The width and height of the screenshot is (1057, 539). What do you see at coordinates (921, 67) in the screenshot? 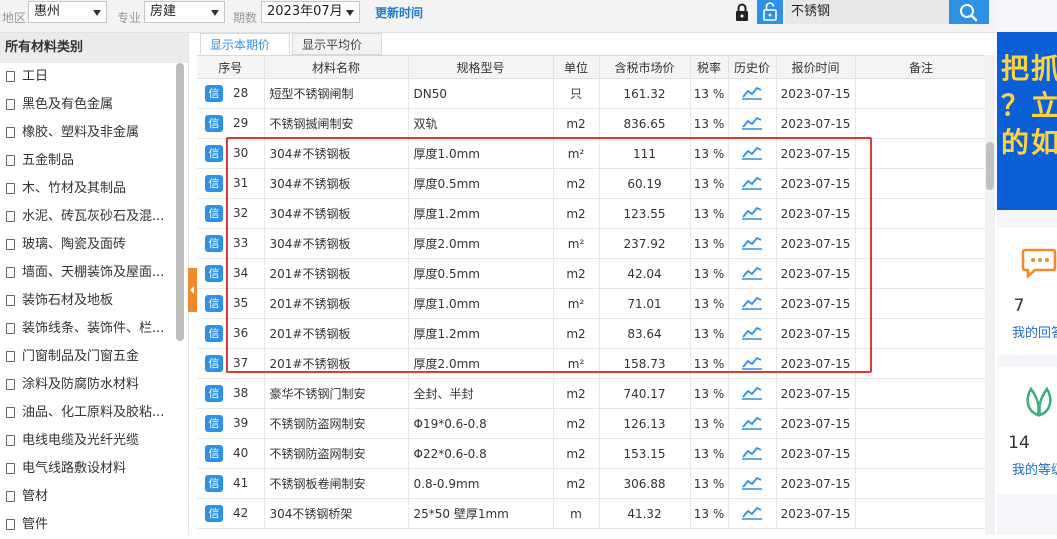
I see `col-header-note: 备注` at bounding box center [921, 67].